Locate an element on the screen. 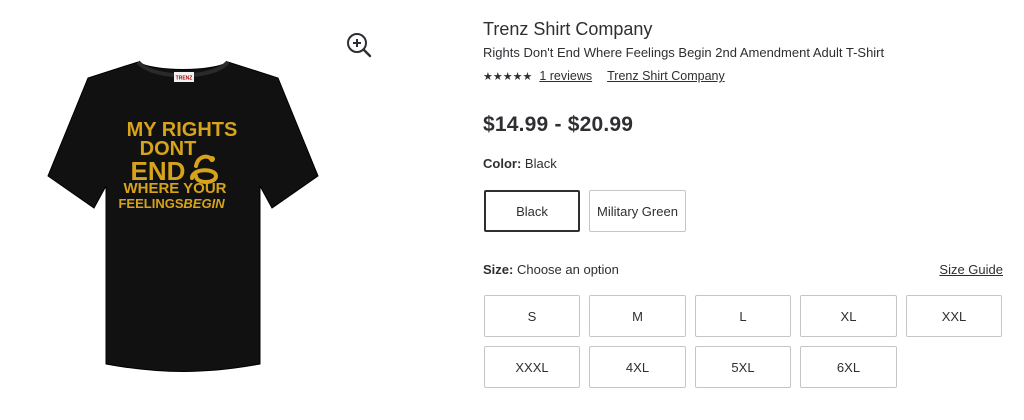 Image resolution: width=1024 pixels, height=420 pixels. color-option-military-green: Military Green is located at coordinates (637, 211).